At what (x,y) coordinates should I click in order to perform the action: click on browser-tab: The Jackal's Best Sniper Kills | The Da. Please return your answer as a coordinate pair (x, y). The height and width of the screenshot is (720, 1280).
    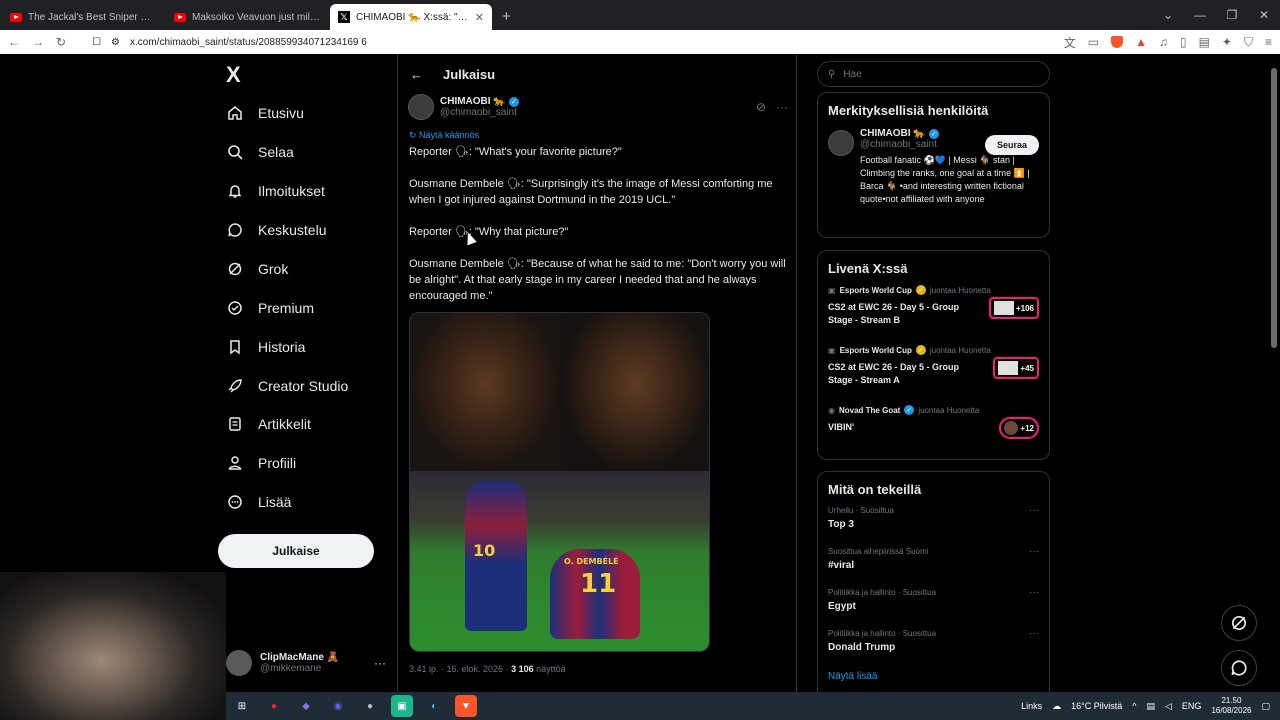
    Looking at the image, I should click on (83, 17).